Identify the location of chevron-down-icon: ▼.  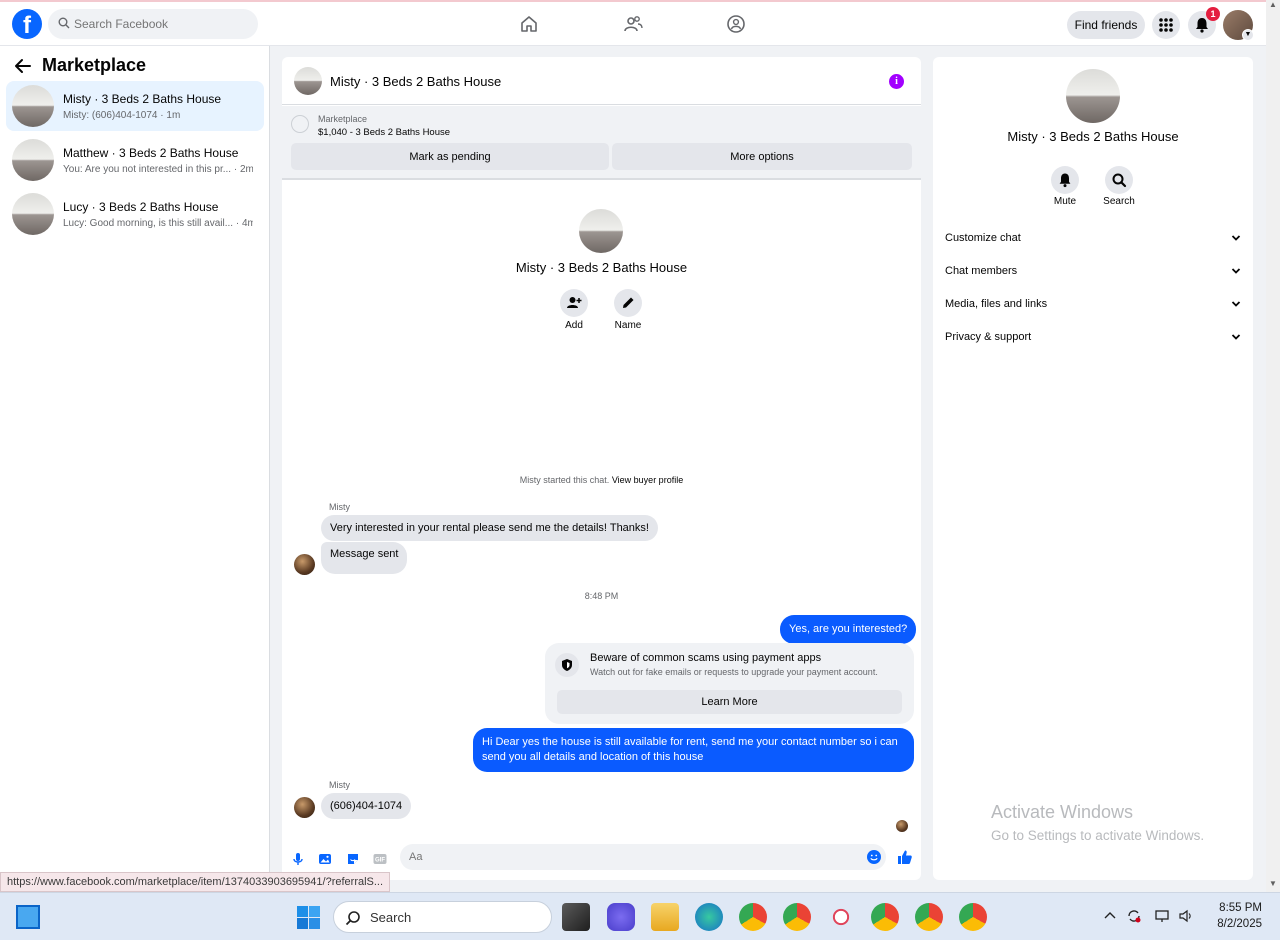
(1248, 35).